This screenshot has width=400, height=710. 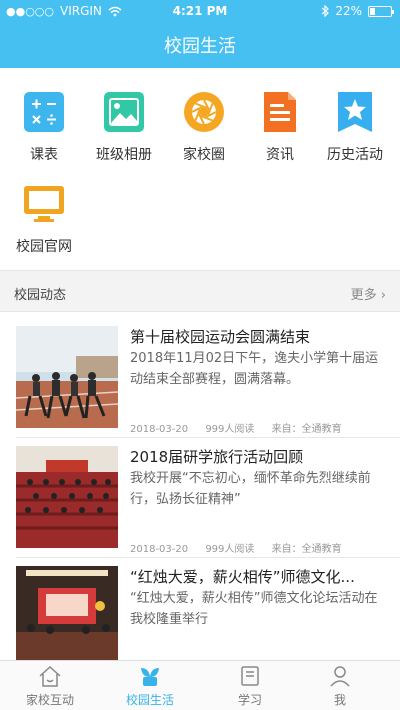 I want to click on news-summary: “红烛大爱，薪火相传”师德文化论坛活动在我校隆重举行, so click(x=254, y=609).